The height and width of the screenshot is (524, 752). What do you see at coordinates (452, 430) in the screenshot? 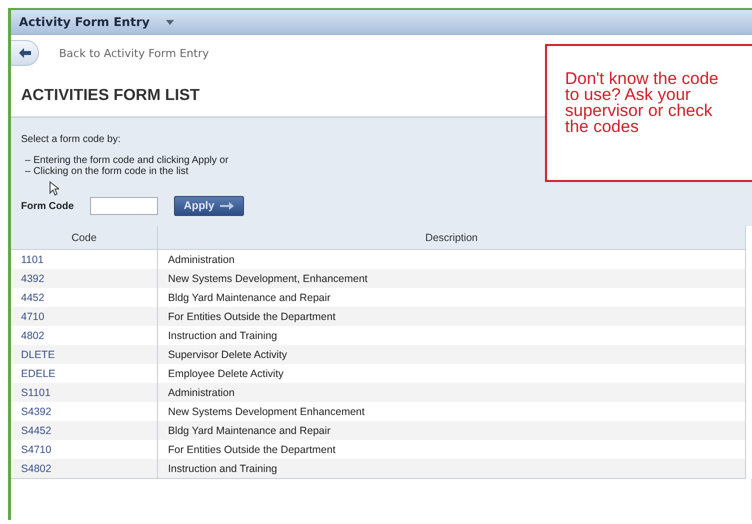
I see `table-cell: Bldg Yard Maintenance and Repair` at bounding box center [452, 430].